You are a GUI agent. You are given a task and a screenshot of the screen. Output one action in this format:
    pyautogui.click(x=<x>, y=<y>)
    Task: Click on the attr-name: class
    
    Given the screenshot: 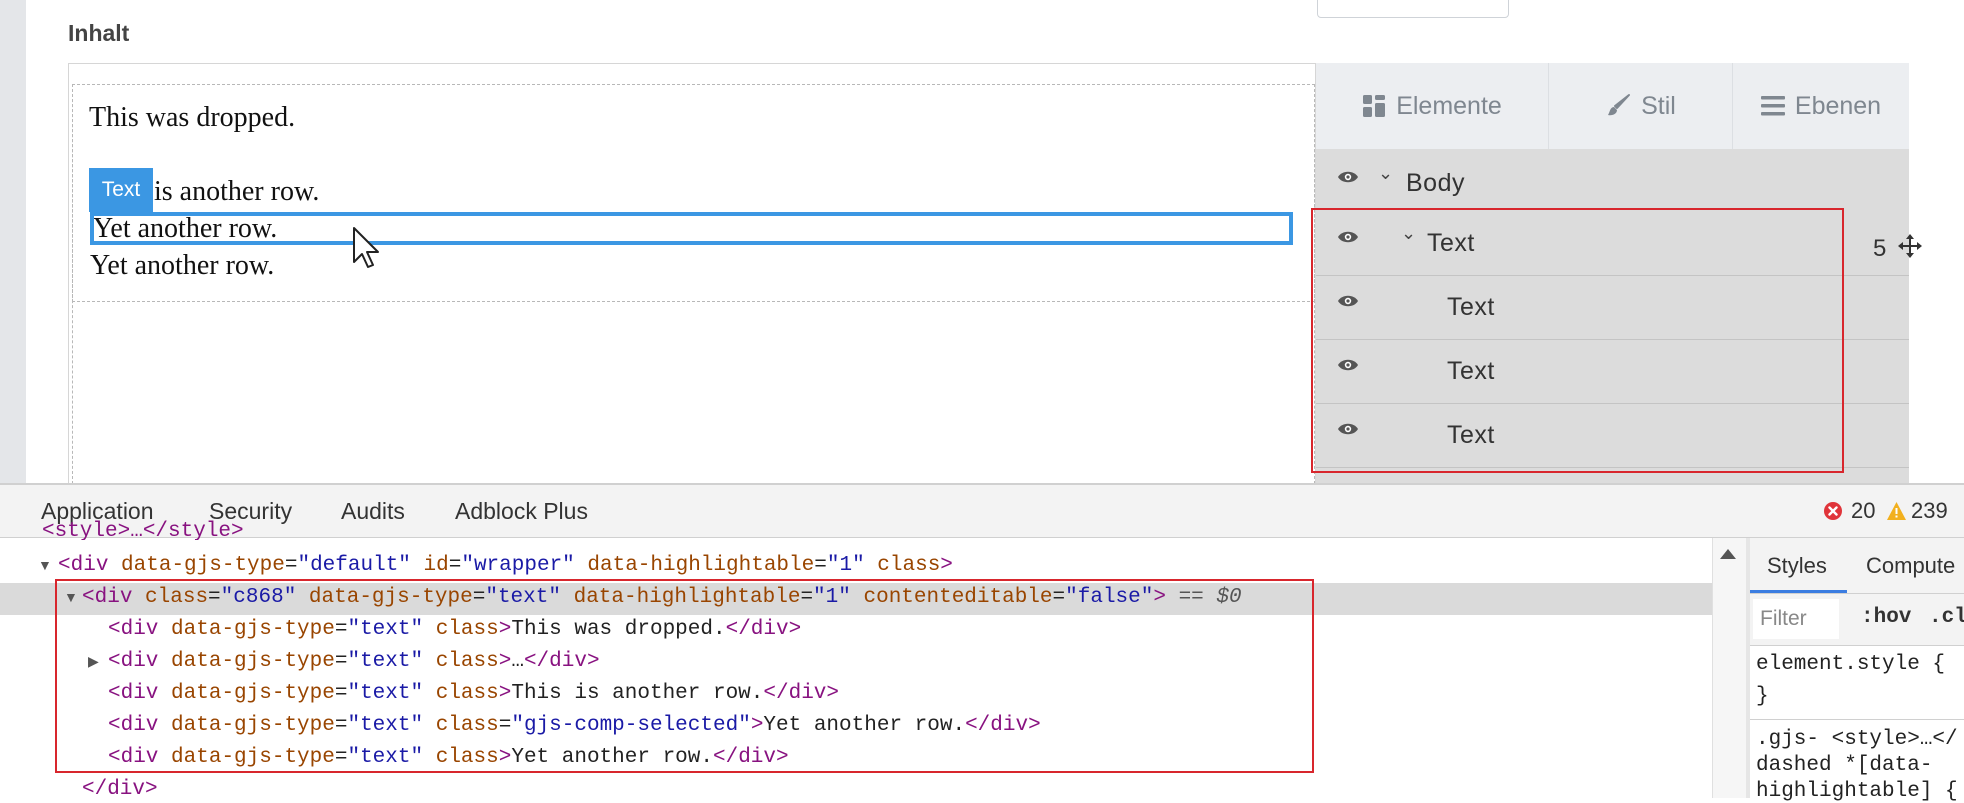 What is the action you would take?
    pyautogui.click(x=909, y=565)
    